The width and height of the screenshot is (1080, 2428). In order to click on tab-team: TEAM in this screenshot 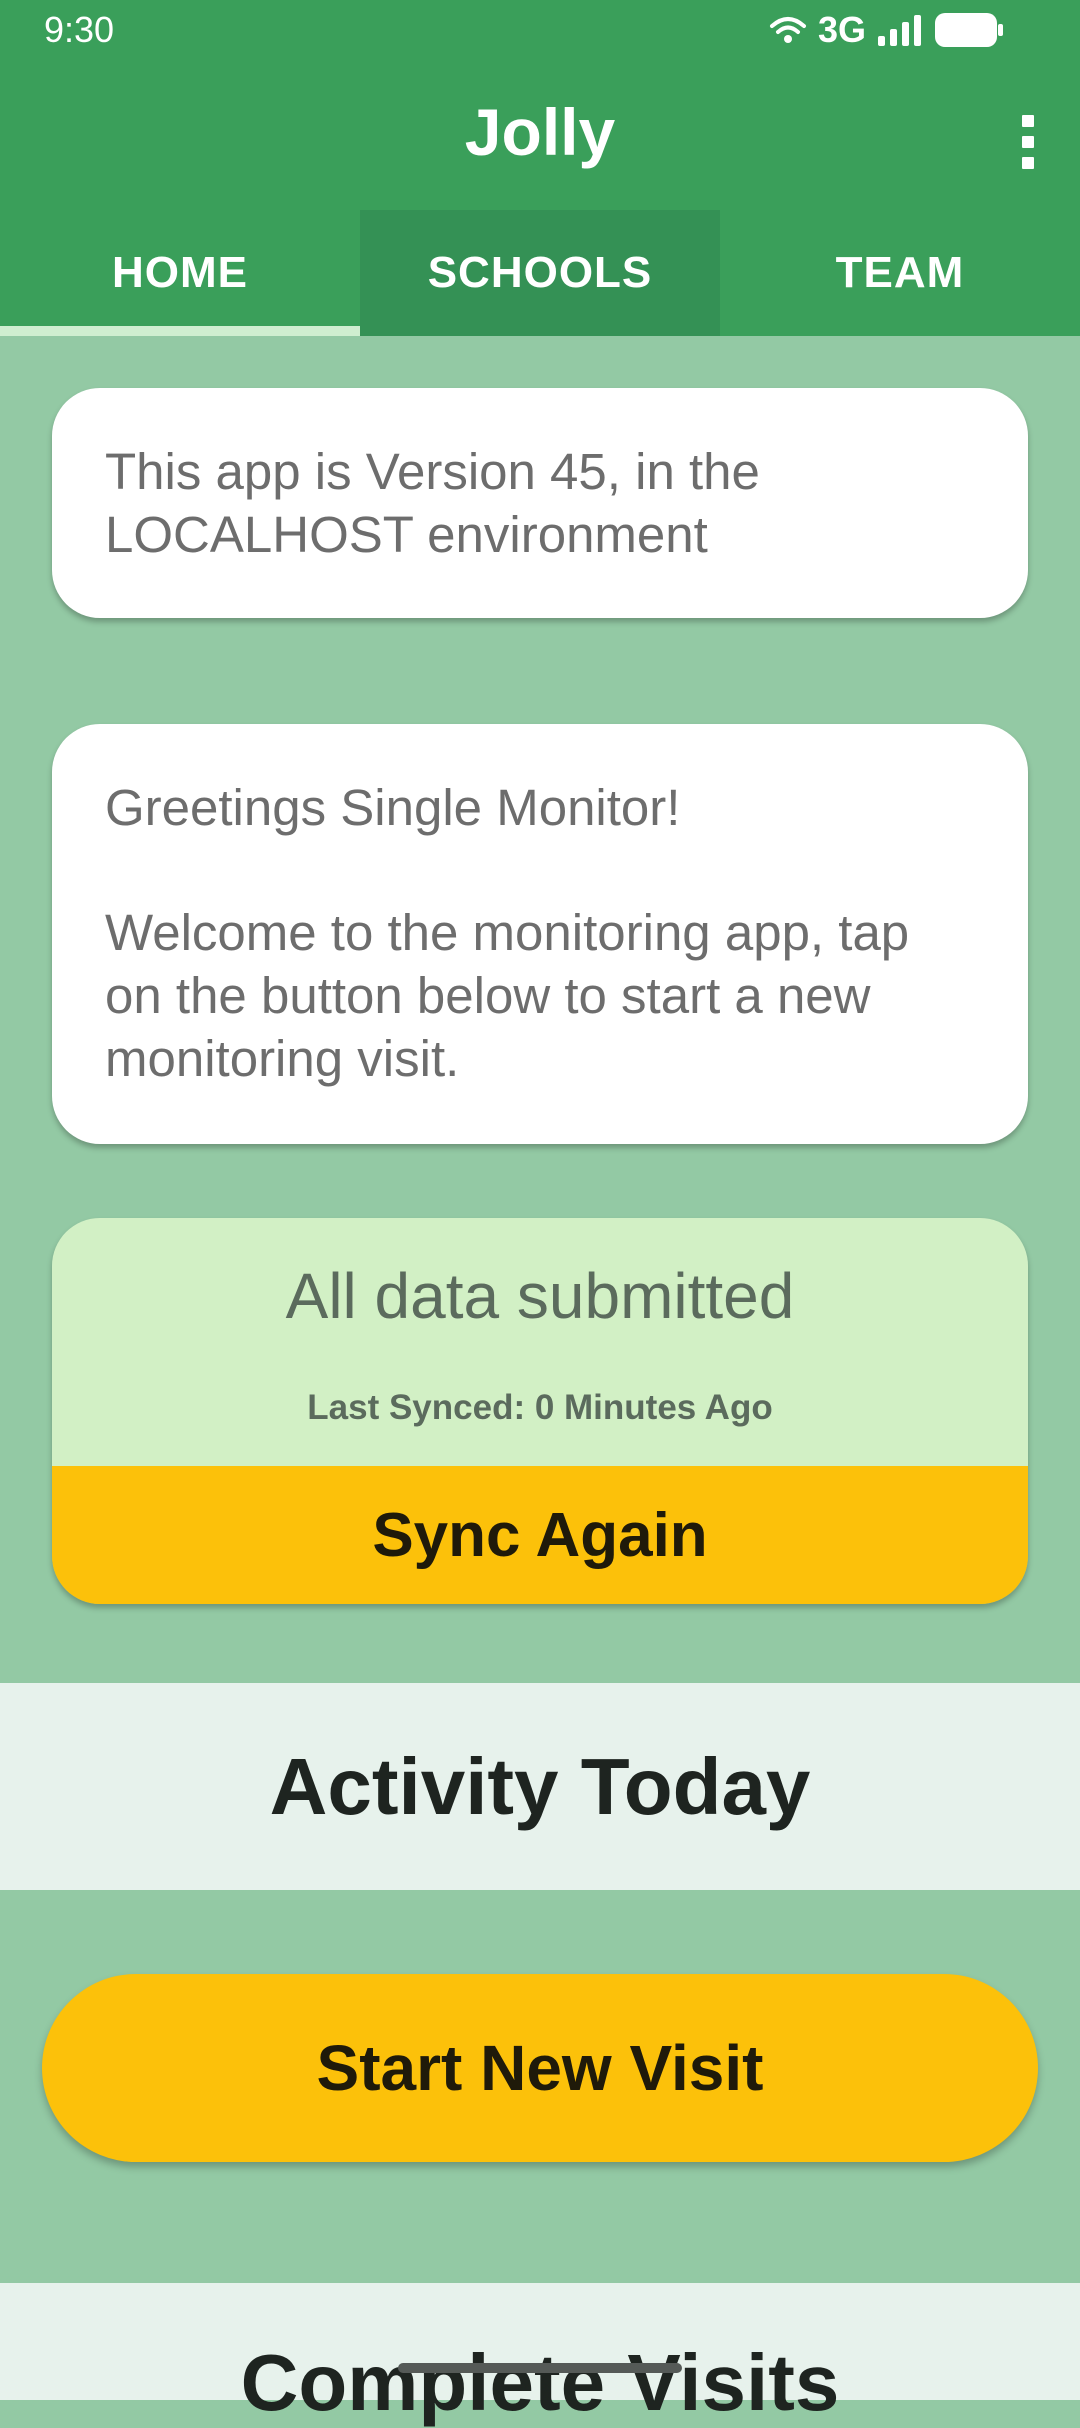, I will do `click(900, 273)`.